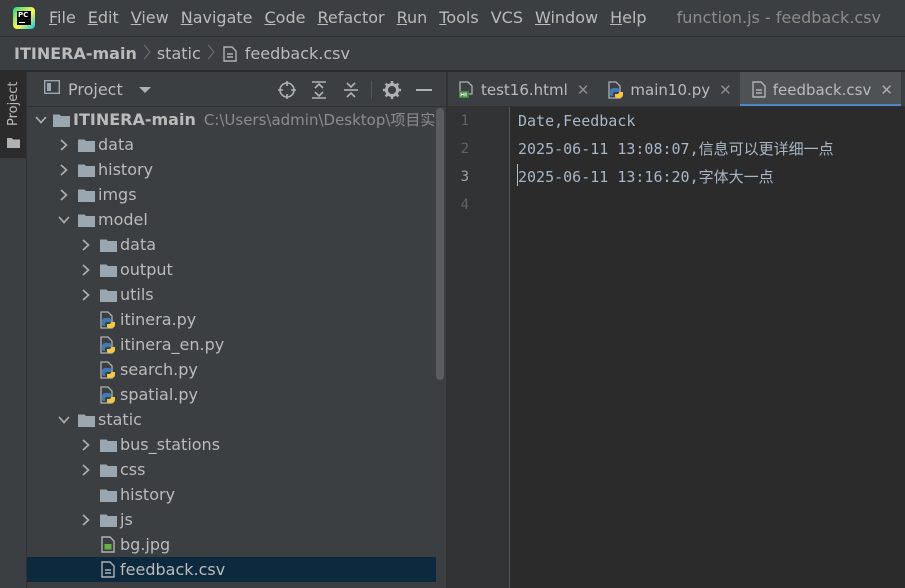 The width and height of the screenshot is (905, 588). What do you see at coordinates (479, 347) in the screenshot?
I see `line-number-gutter: 1 2 3 4` at bounding box center [479, 347].